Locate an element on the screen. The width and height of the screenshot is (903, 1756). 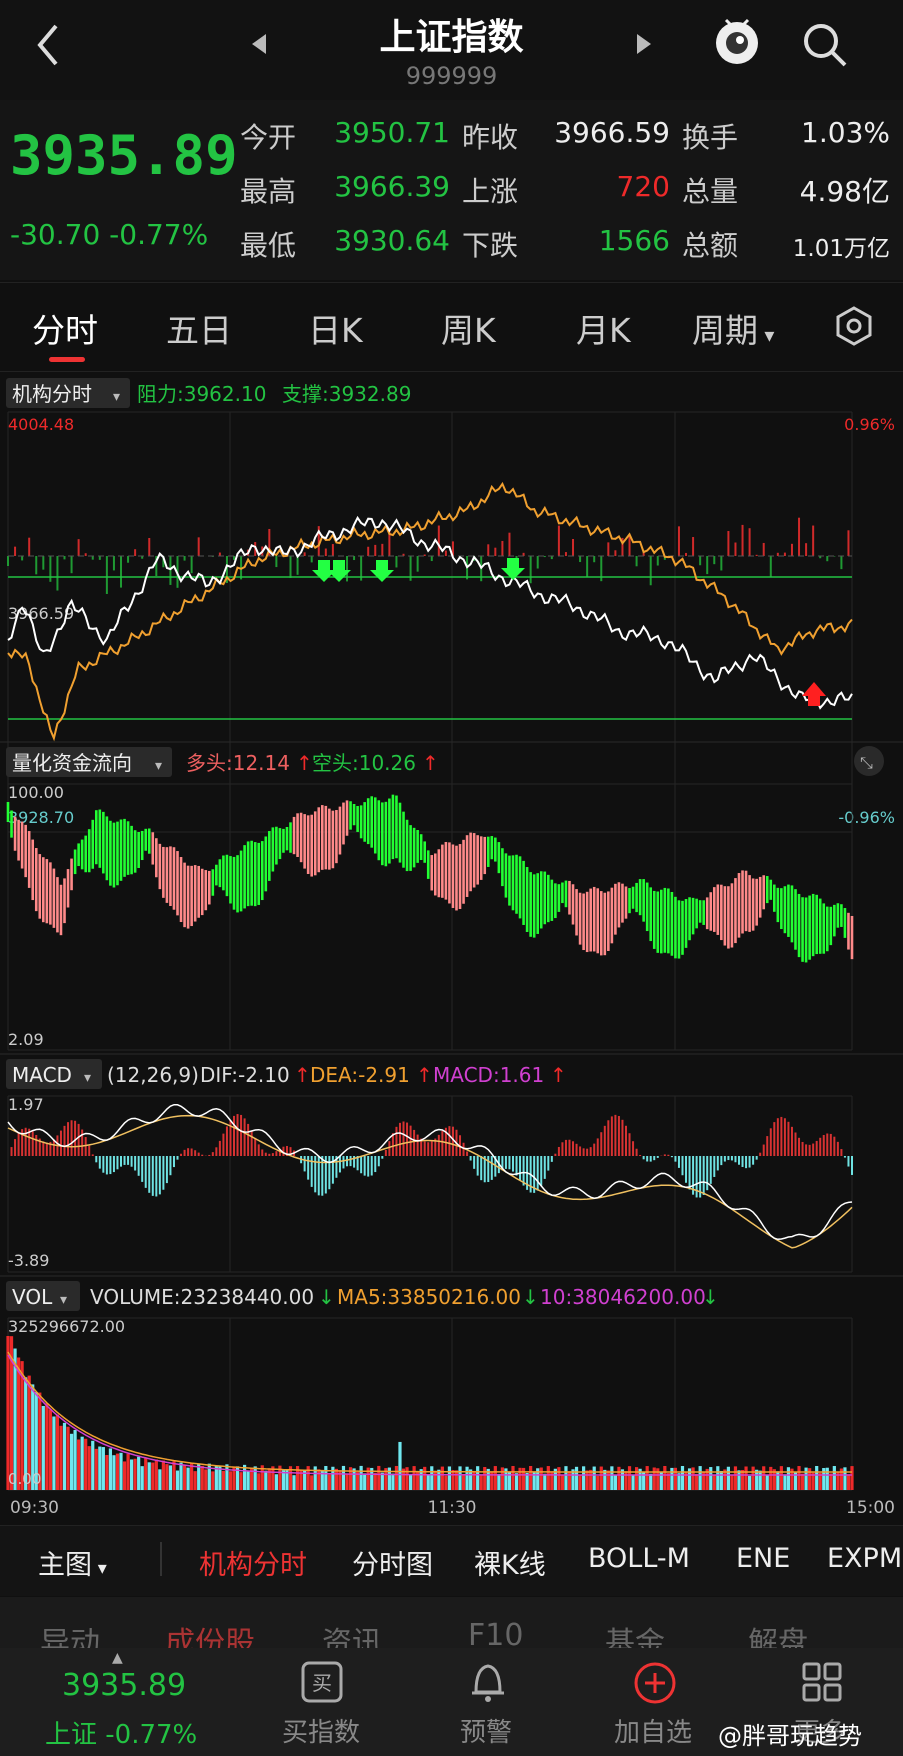
toolbar-item-boll: BOLL-M is located at coordinates (639, 1558).